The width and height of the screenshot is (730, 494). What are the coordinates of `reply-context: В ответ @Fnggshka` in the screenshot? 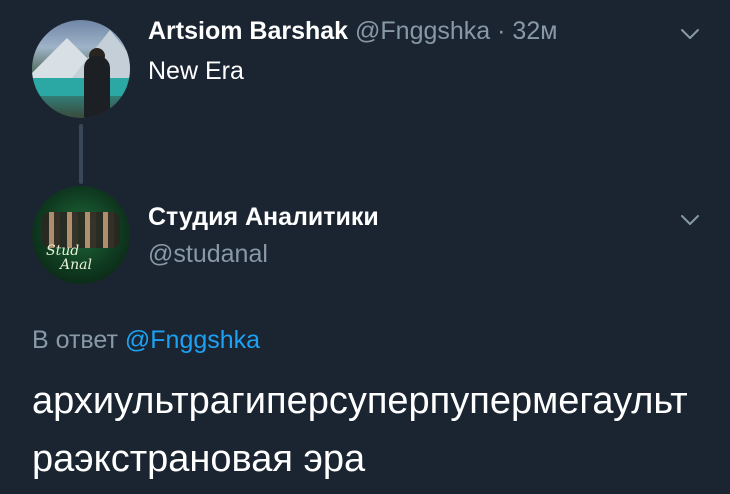 It's located at (146, 340).